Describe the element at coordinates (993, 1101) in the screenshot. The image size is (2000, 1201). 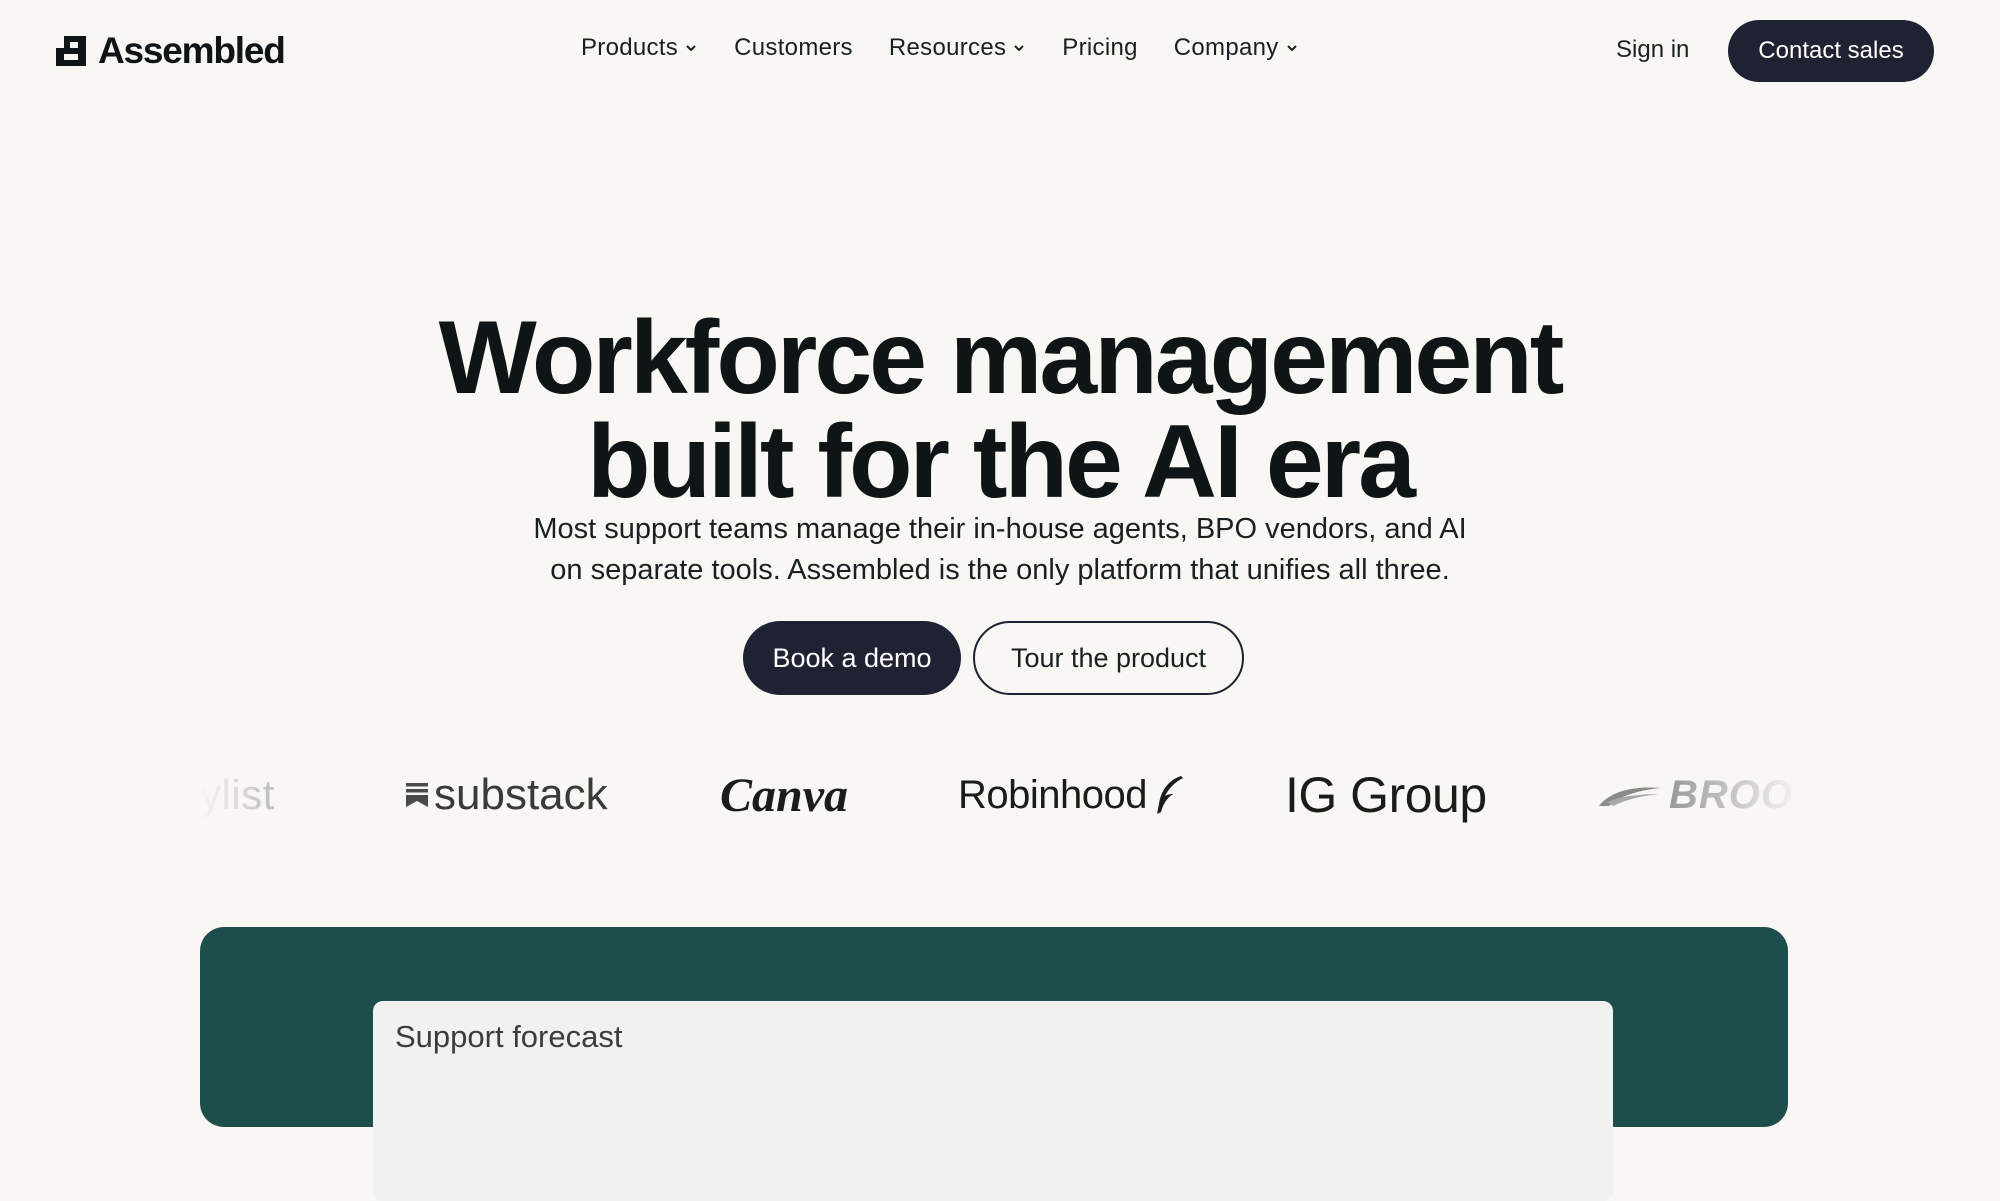
I see `support-forecast-card: Support forecast` at that location.